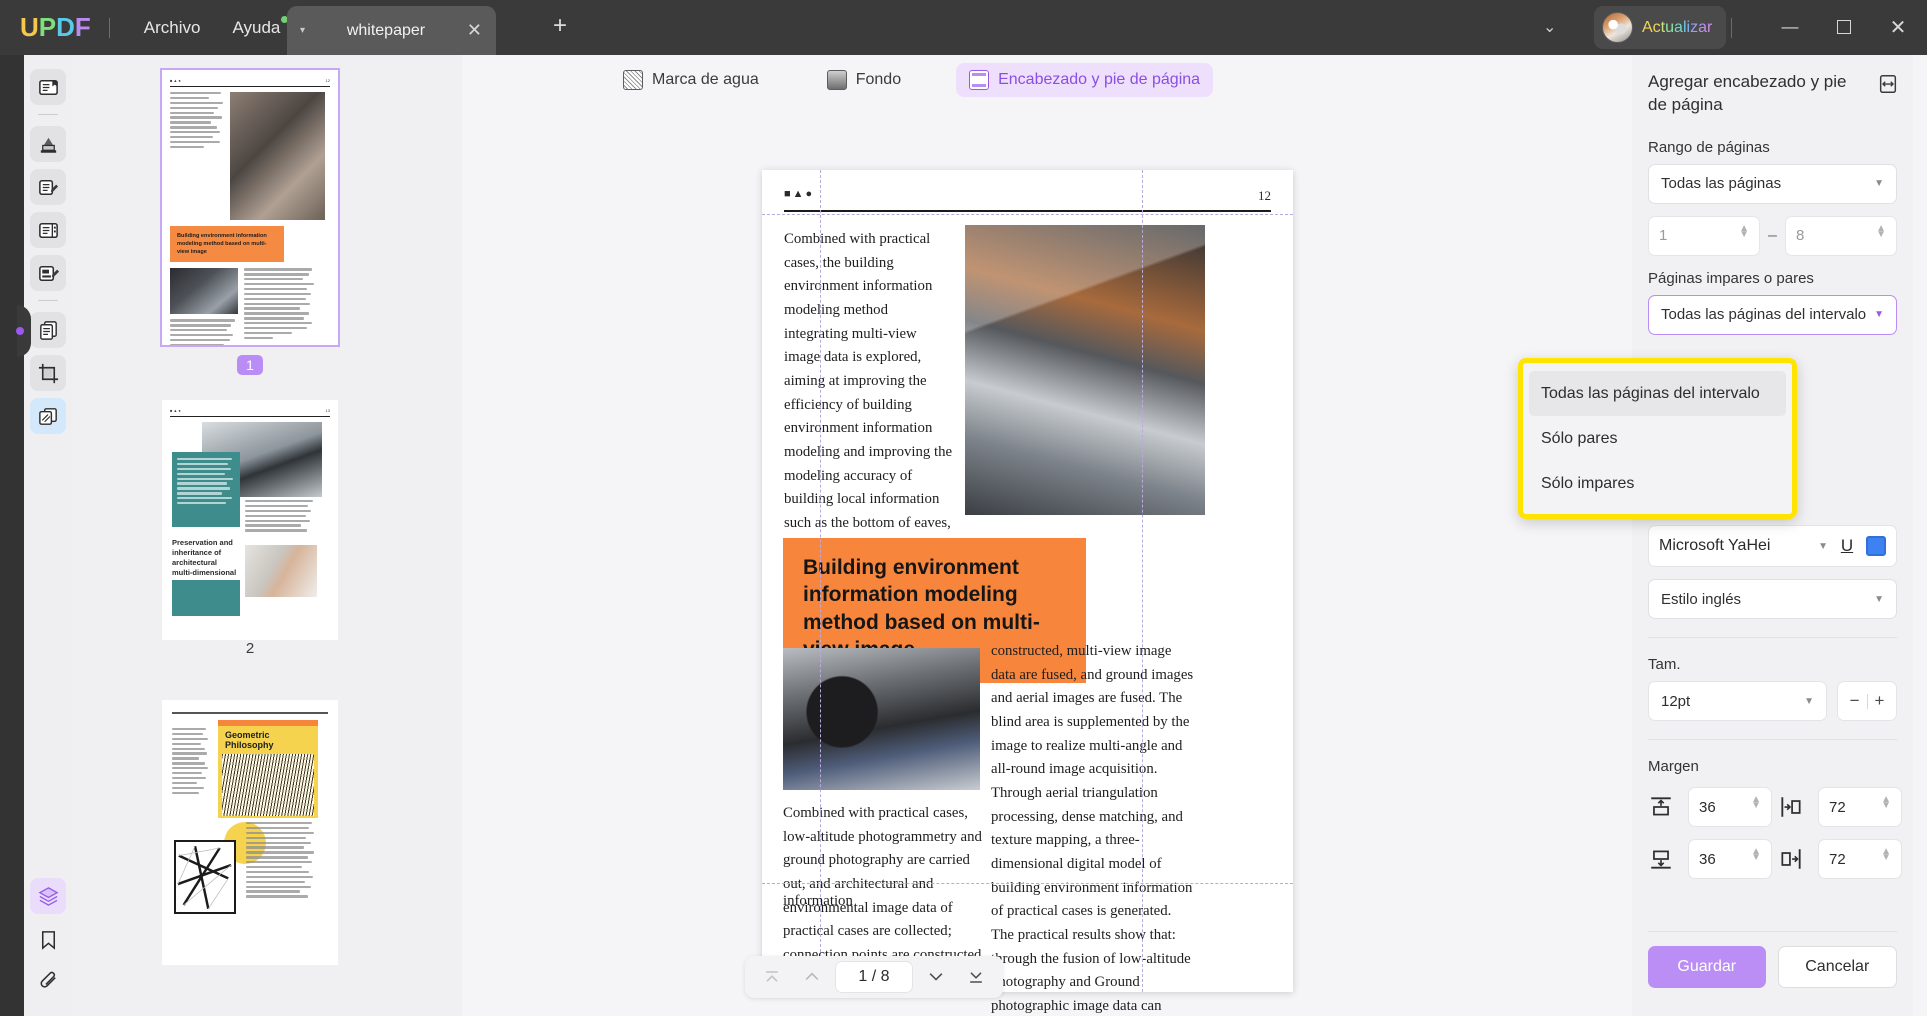 This screenshot has width=1927, height=1016. I want to click on update-button: Actualizar, so click(1660, 27).